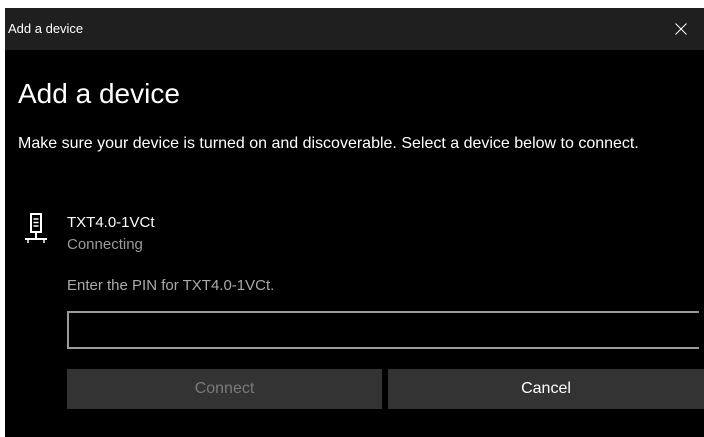 Image resolution: width=704 pixels, height=437 pixels. Describe the element at coordinates (383, 330) in the screenshot. I see `pin-input` at that location.